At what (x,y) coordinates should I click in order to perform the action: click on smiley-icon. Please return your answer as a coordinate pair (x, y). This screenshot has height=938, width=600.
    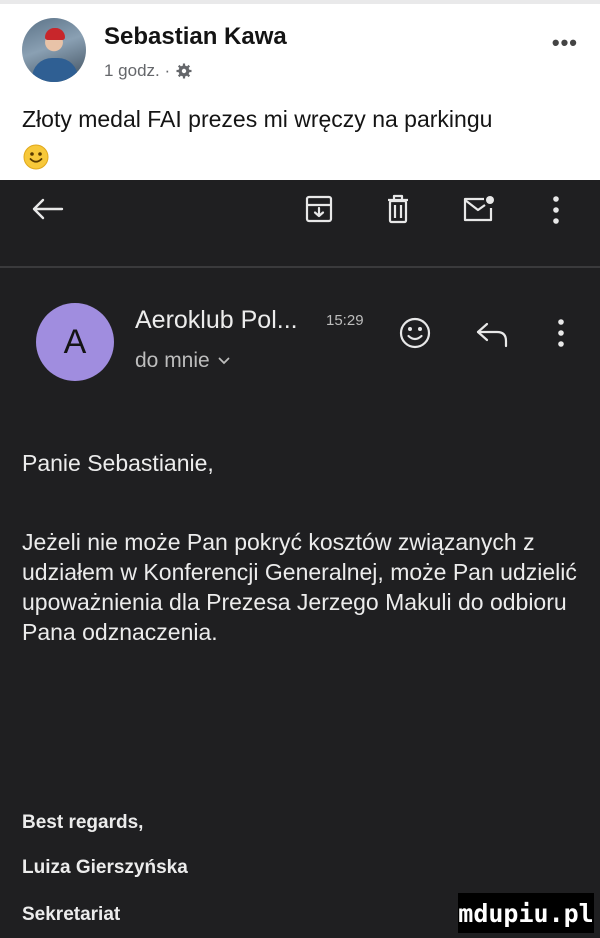
    Looking at the image, I should click on (36, 157).